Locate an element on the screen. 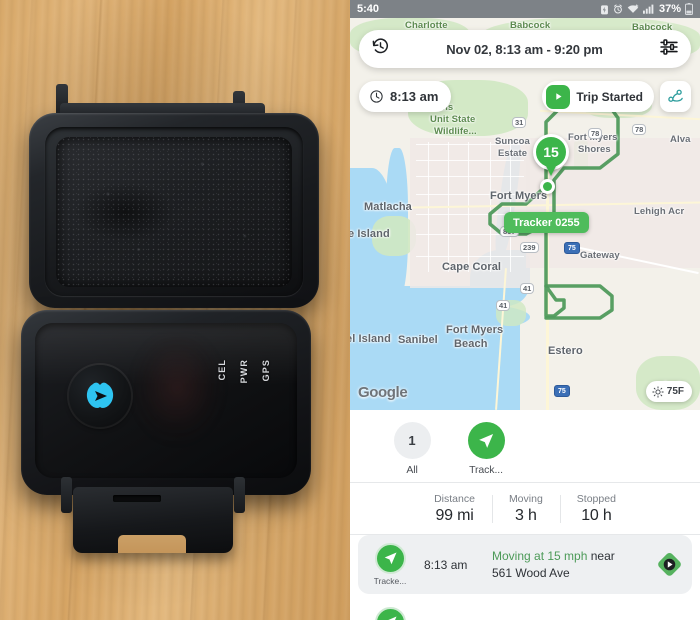  history-icon is located at coordinates (380, 49).